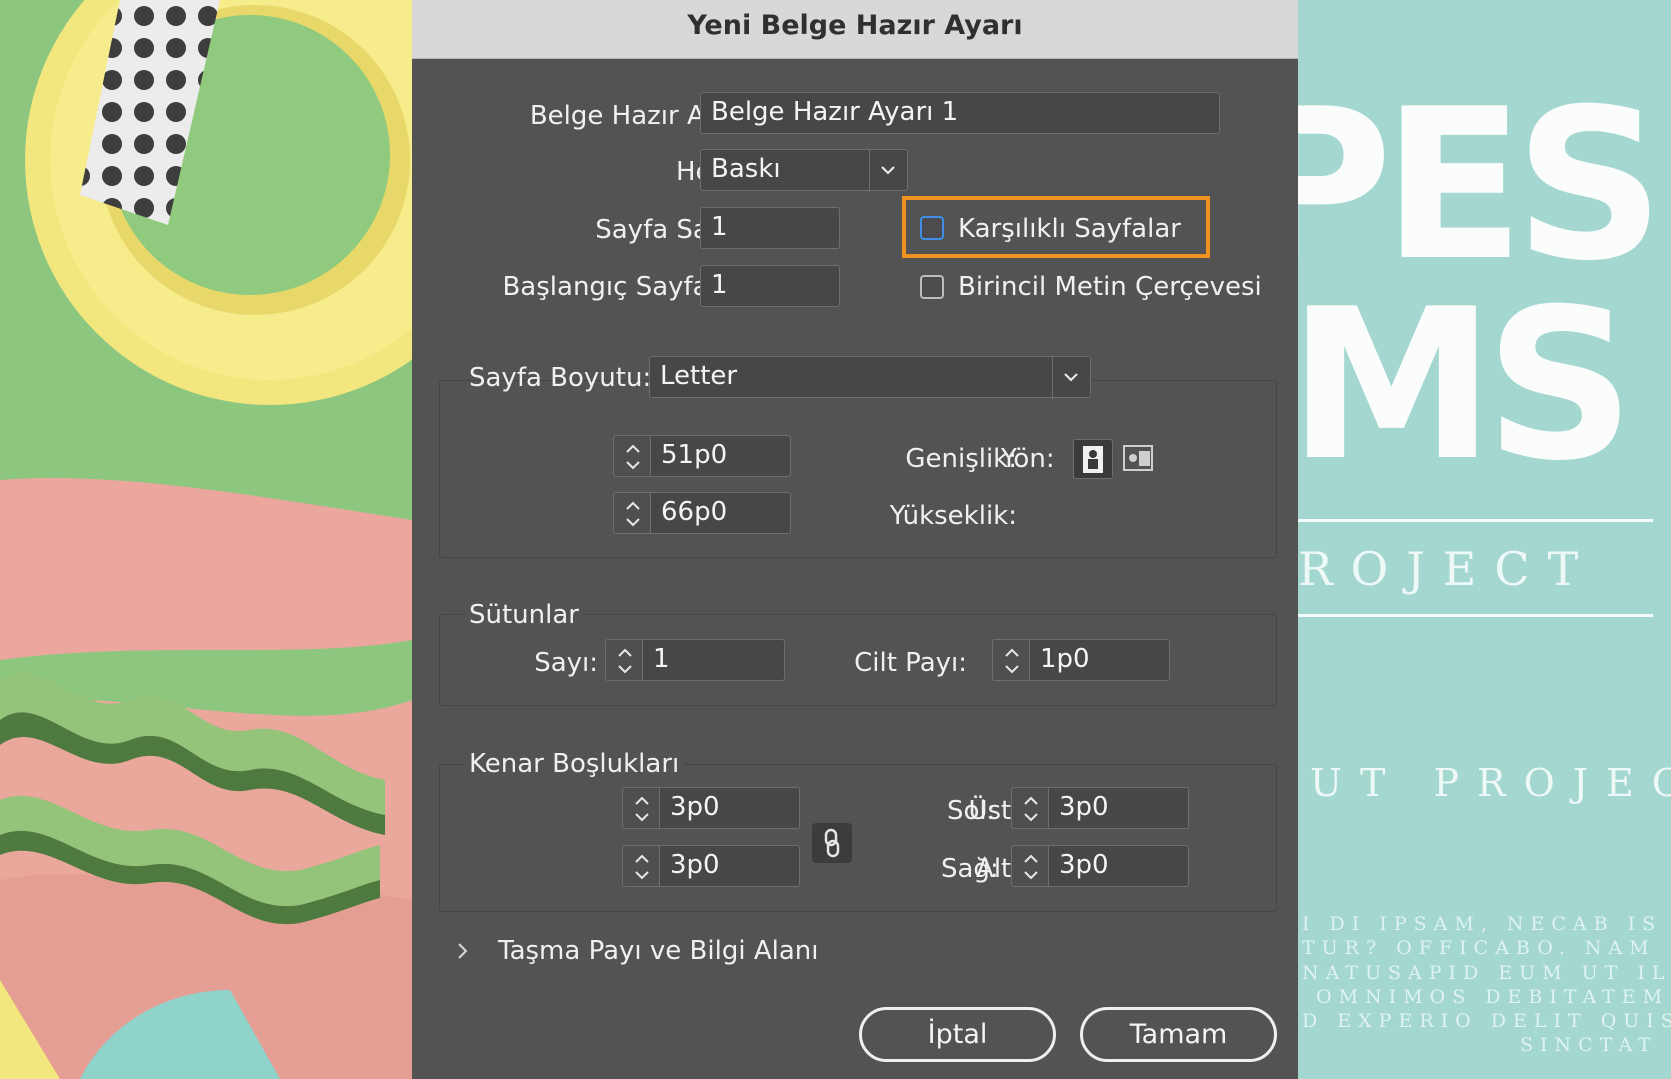 The width and height of the screenshot is (1671, 1079). I want to click on poster-body-line: SINCTAT, so click(1589, 1045).